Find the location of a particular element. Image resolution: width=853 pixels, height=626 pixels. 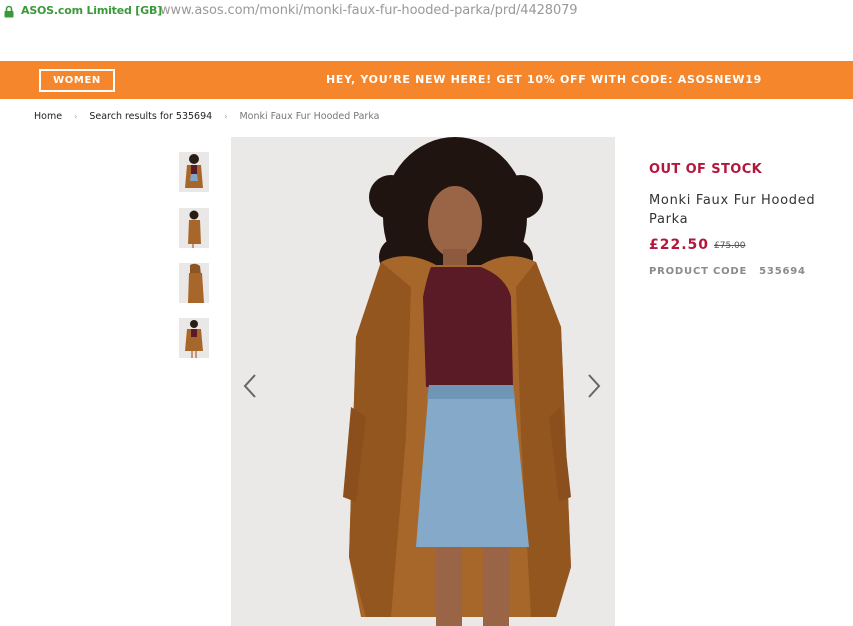

breadcrumb-home: Home is located at coordinates (48, 116).